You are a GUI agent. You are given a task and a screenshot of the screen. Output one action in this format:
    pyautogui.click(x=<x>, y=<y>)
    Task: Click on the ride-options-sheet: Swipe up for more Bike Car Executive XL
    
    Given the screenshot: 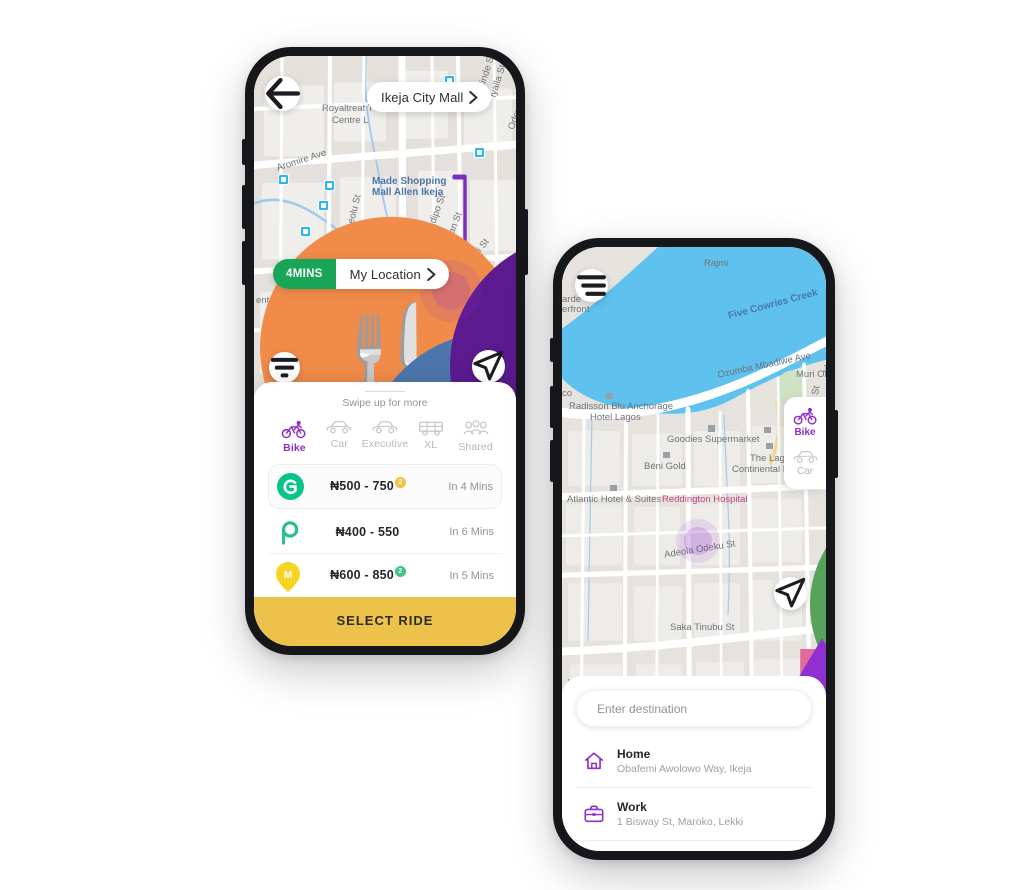 What is the action you would take?
    pyautogui.click(x=385, y=514)
    